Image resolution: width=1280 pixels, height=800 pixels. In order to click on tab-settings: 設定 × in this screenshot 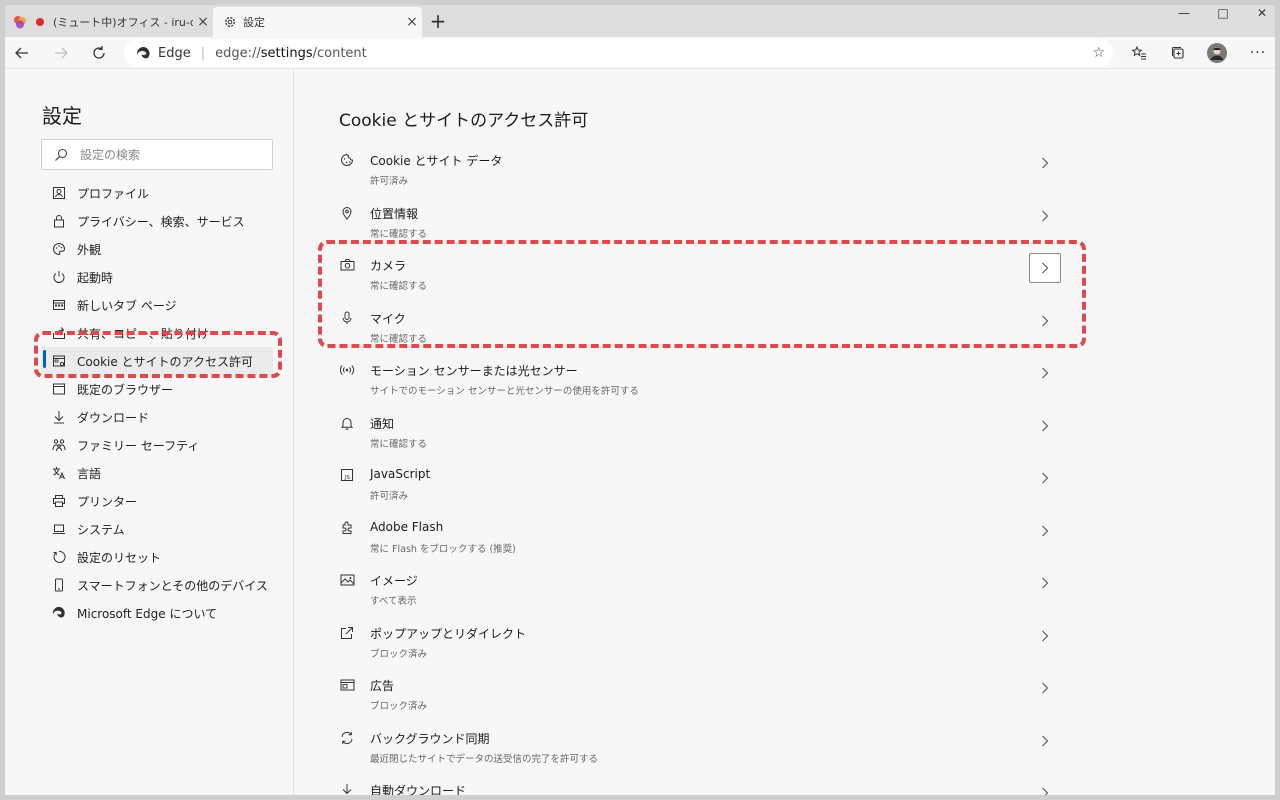, I will do `click(317, 22)`.